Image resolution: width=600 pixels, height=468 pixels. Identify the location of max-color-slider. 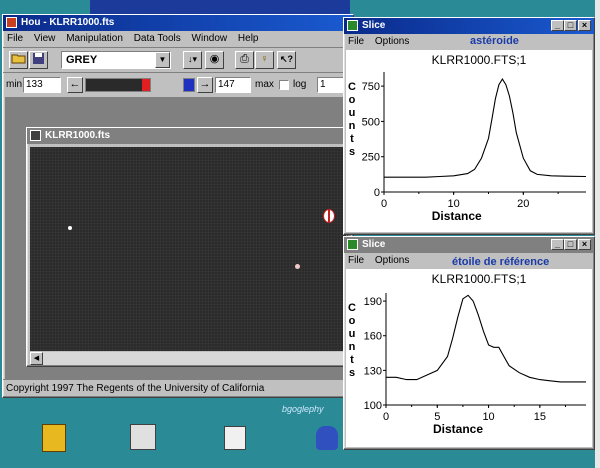
(189, 85).